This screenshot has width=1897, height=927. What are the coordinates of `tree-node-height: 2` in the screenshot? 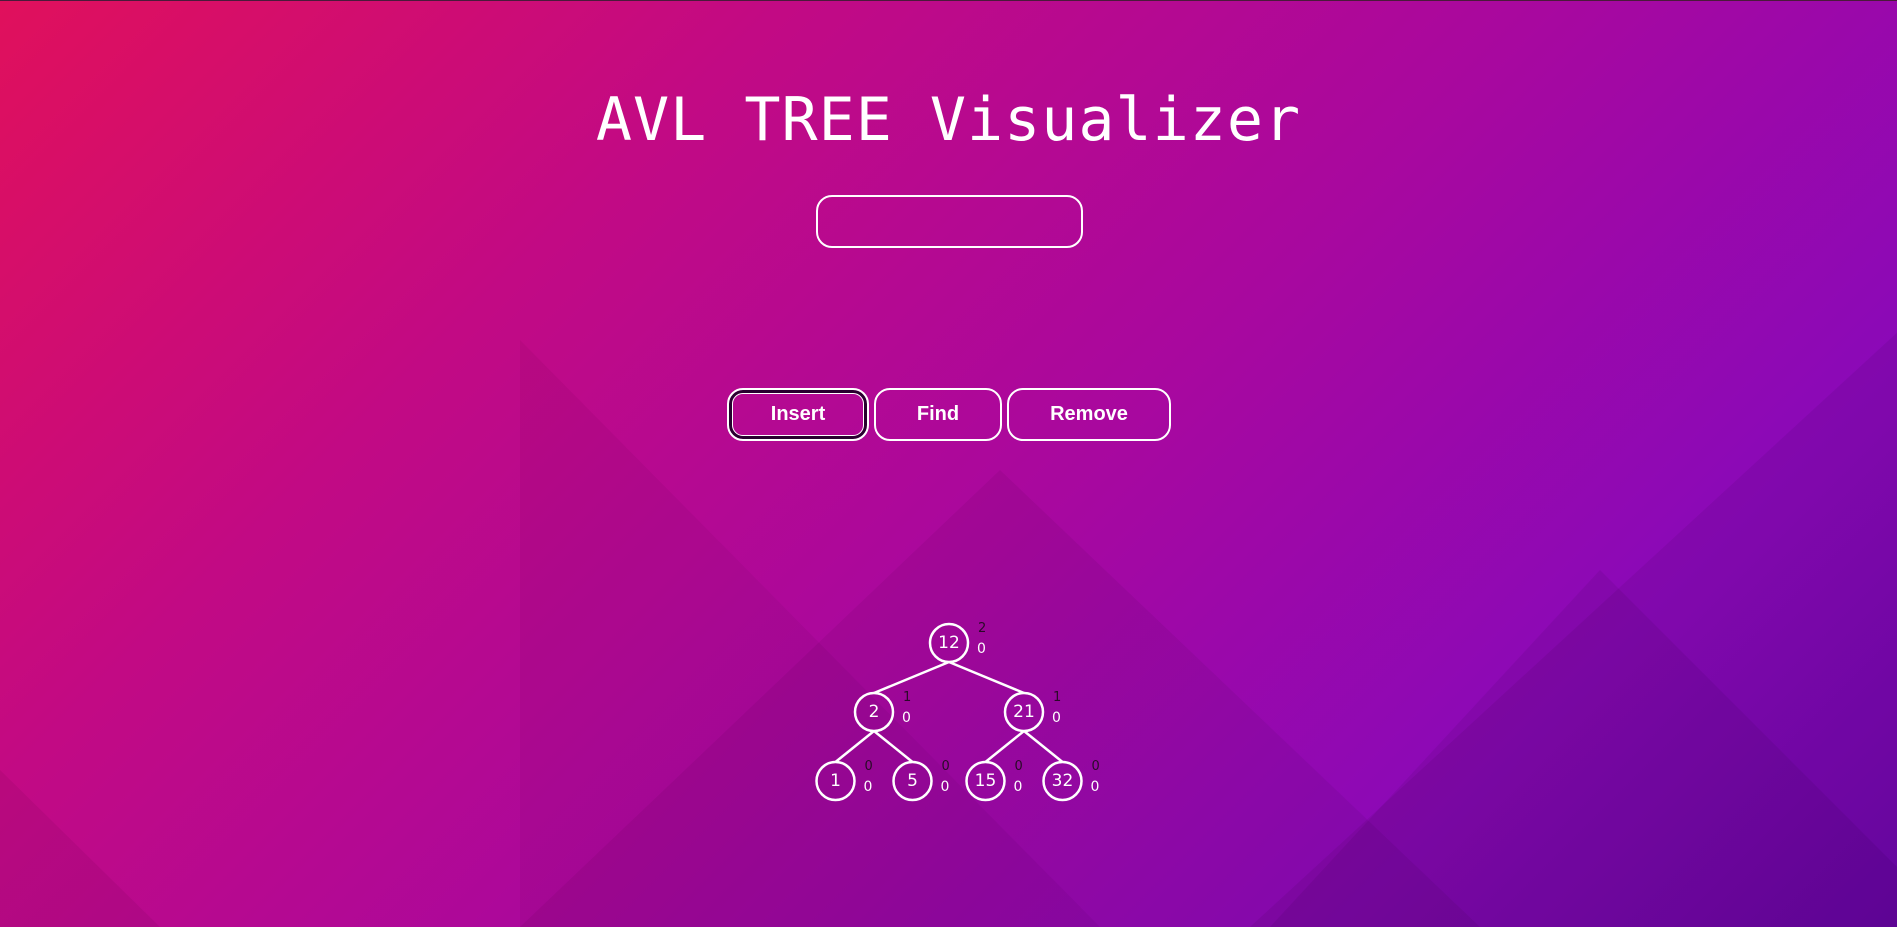 It's located at (982, 628).